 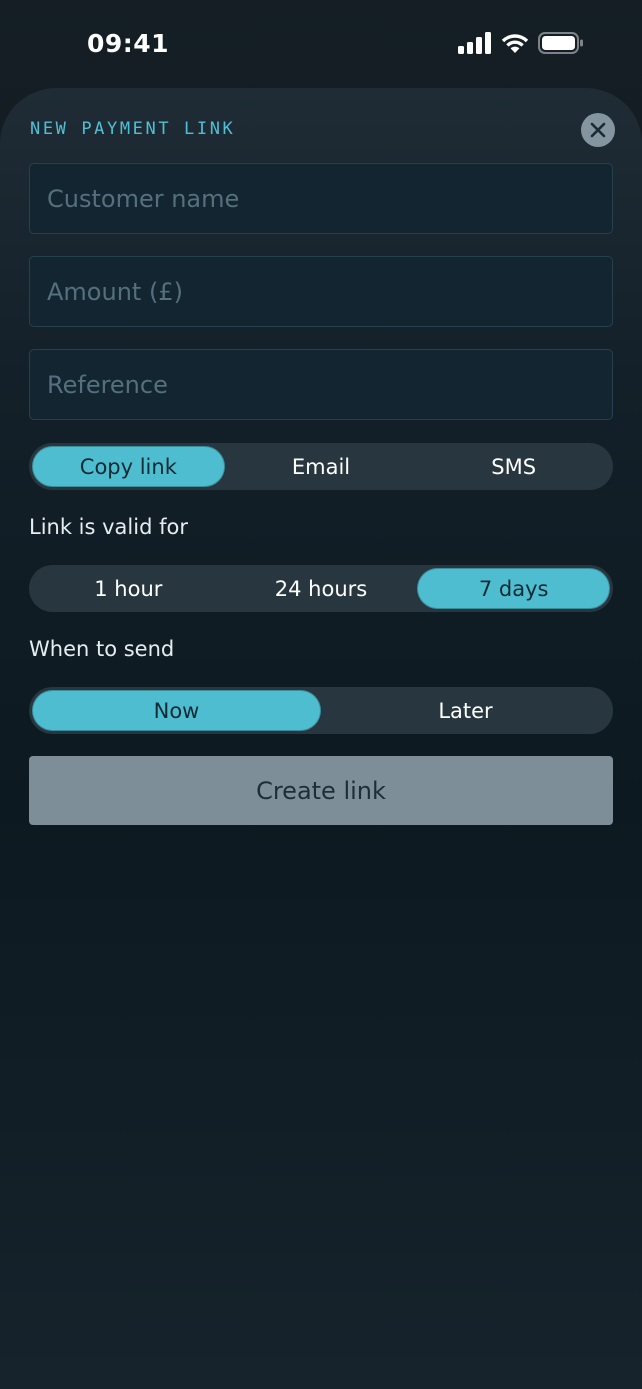 I want to click on customer-name-input, so click(x=321, y=198).